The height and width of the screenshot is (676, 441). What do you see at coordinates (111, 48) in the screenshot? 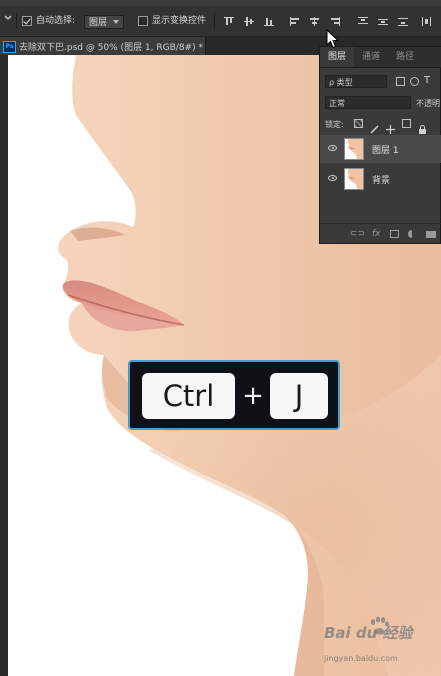
I see `document-title: 去除双下巴.psd @ 50% (图层 1, RGB/8#) *` at bounding box center [111, 48].